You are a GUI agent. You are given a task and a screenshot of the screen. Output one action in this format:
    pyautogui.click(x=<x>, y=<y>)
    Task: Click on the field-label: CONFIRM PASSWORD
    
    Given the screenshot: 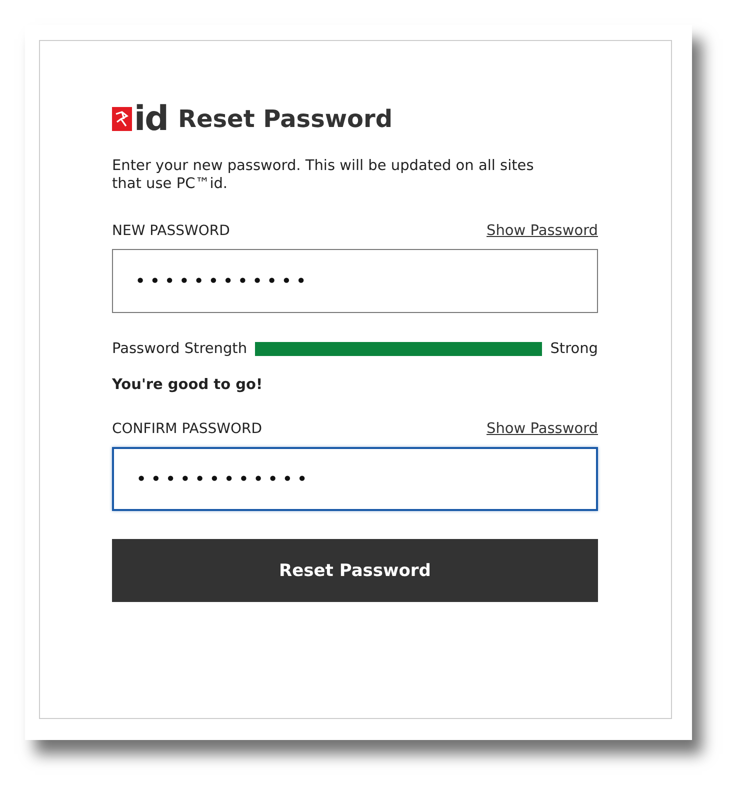 What is the action you would take?
    pyautogui.click(x=187, y=429)
    